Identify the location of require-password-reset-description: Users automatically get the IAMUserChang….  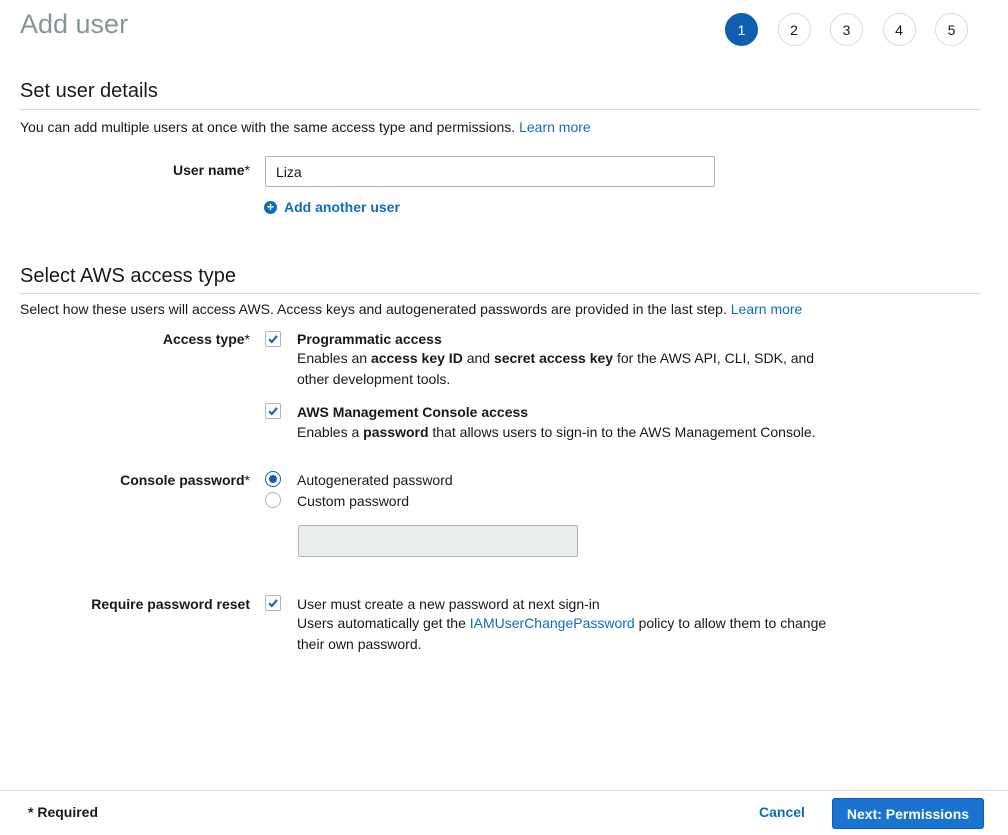
(562, 633).